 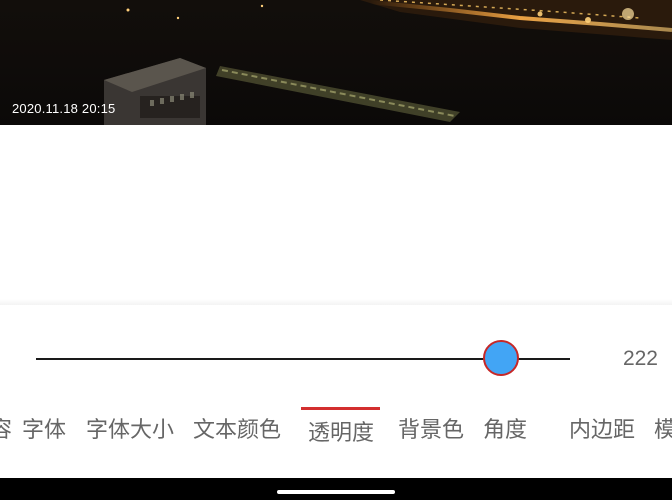 I want to click on tab-7: 内边距, so click(x=602, y=428).